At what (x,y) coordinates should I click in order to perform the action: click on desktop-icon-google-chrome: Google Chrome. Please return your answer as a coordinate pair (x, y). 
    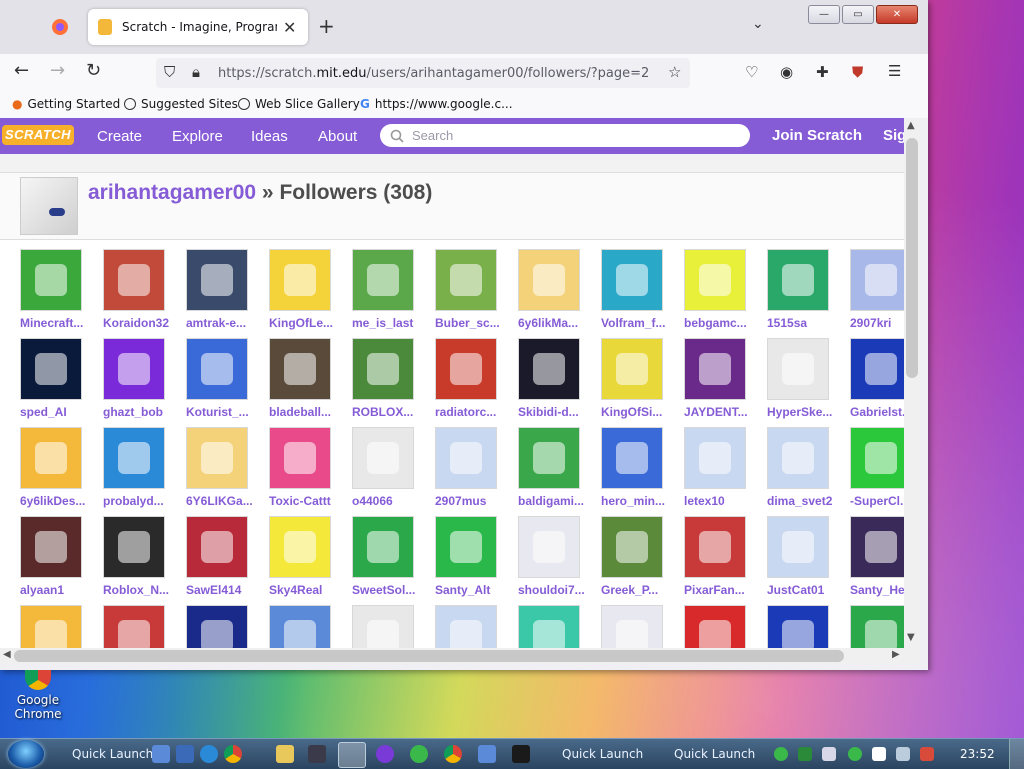
    Looking at the image, I should click on (38, 695).